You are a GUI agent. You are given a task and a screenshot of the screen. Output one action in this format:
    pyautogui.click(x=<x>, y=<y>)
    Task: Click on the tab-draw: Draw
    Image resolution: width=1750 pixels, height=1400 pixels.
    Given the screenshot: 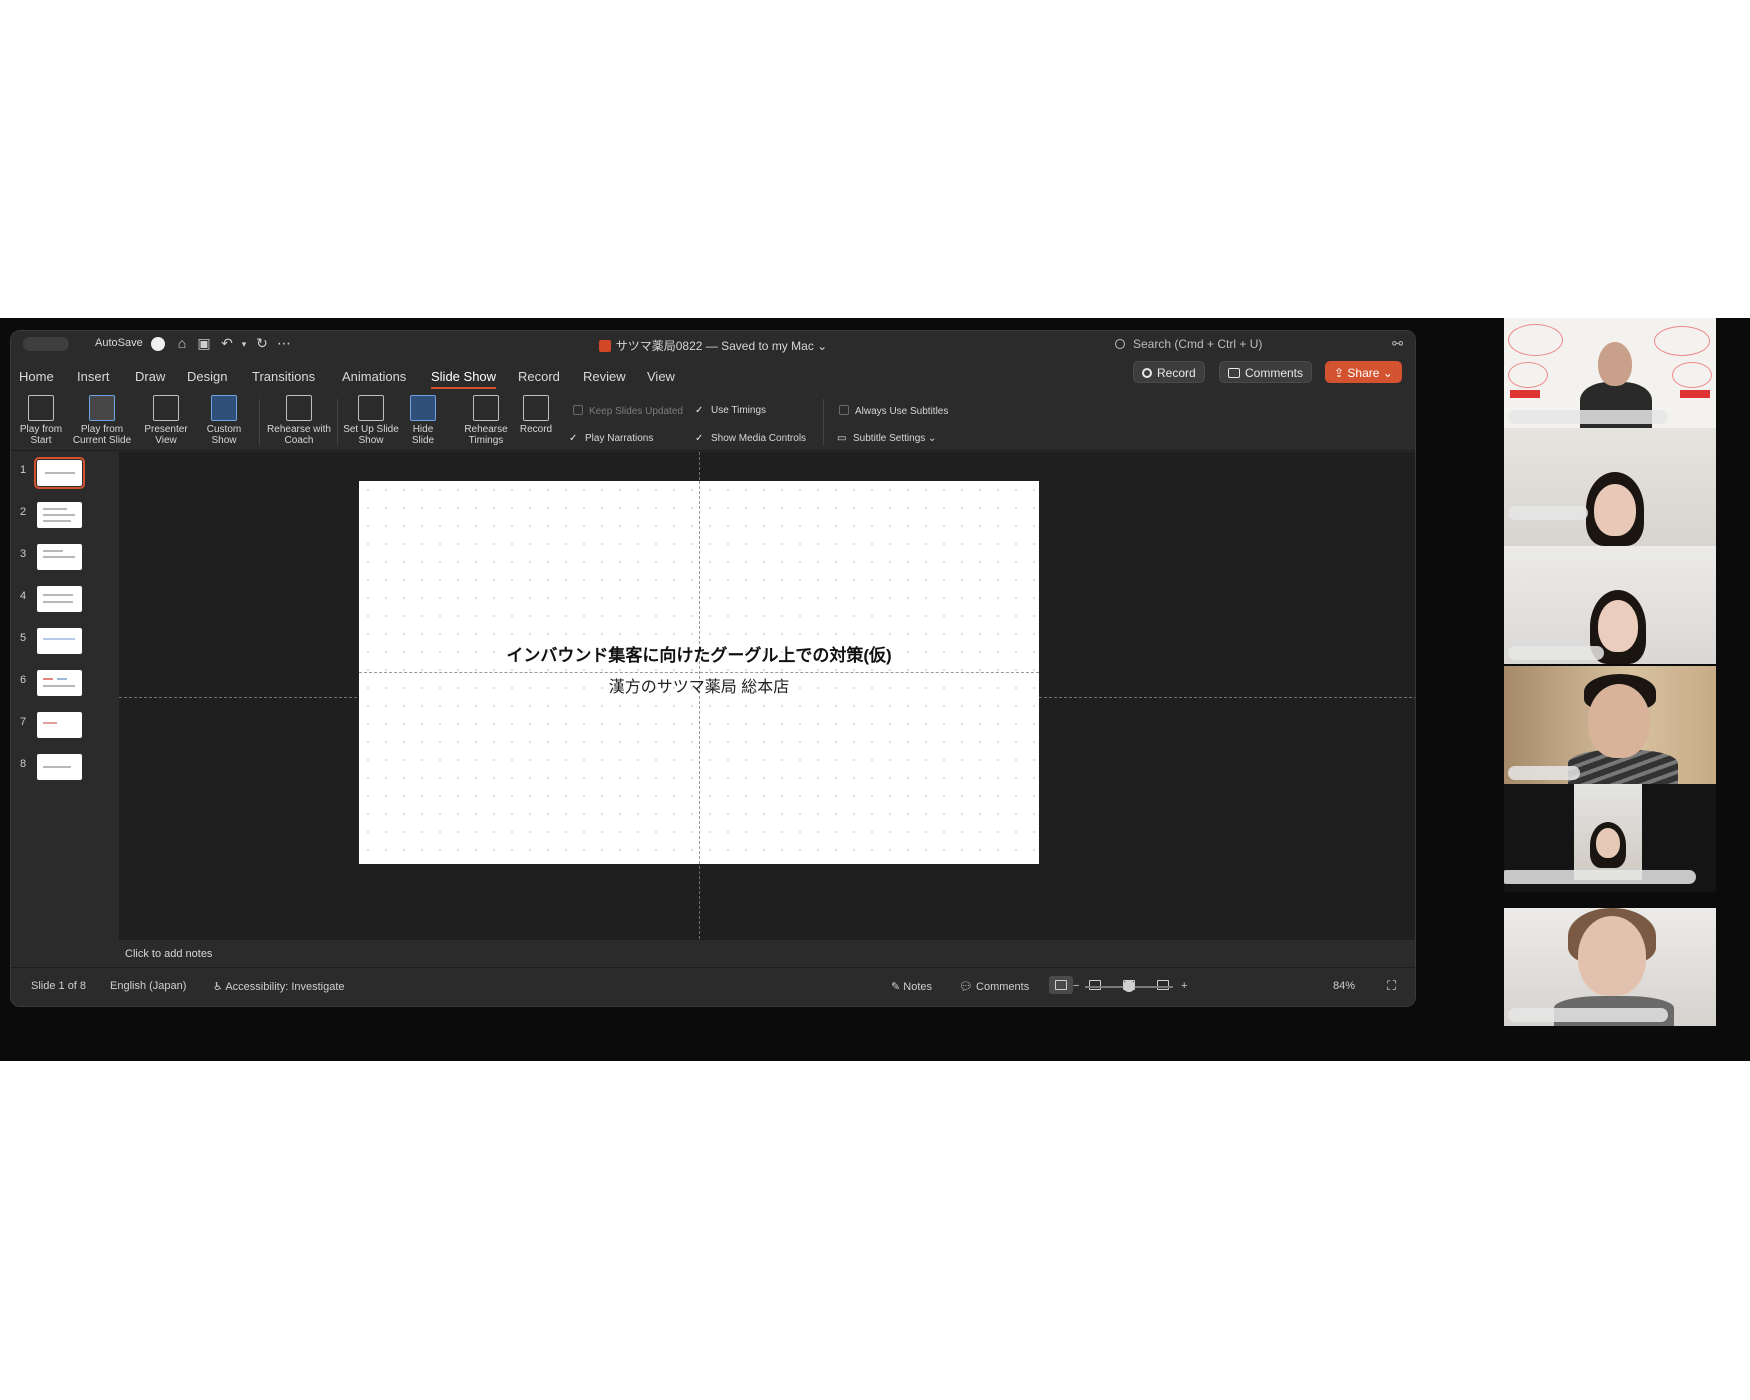 What is the action you would take?
    pyautogui.click(x=150, y=376)
    